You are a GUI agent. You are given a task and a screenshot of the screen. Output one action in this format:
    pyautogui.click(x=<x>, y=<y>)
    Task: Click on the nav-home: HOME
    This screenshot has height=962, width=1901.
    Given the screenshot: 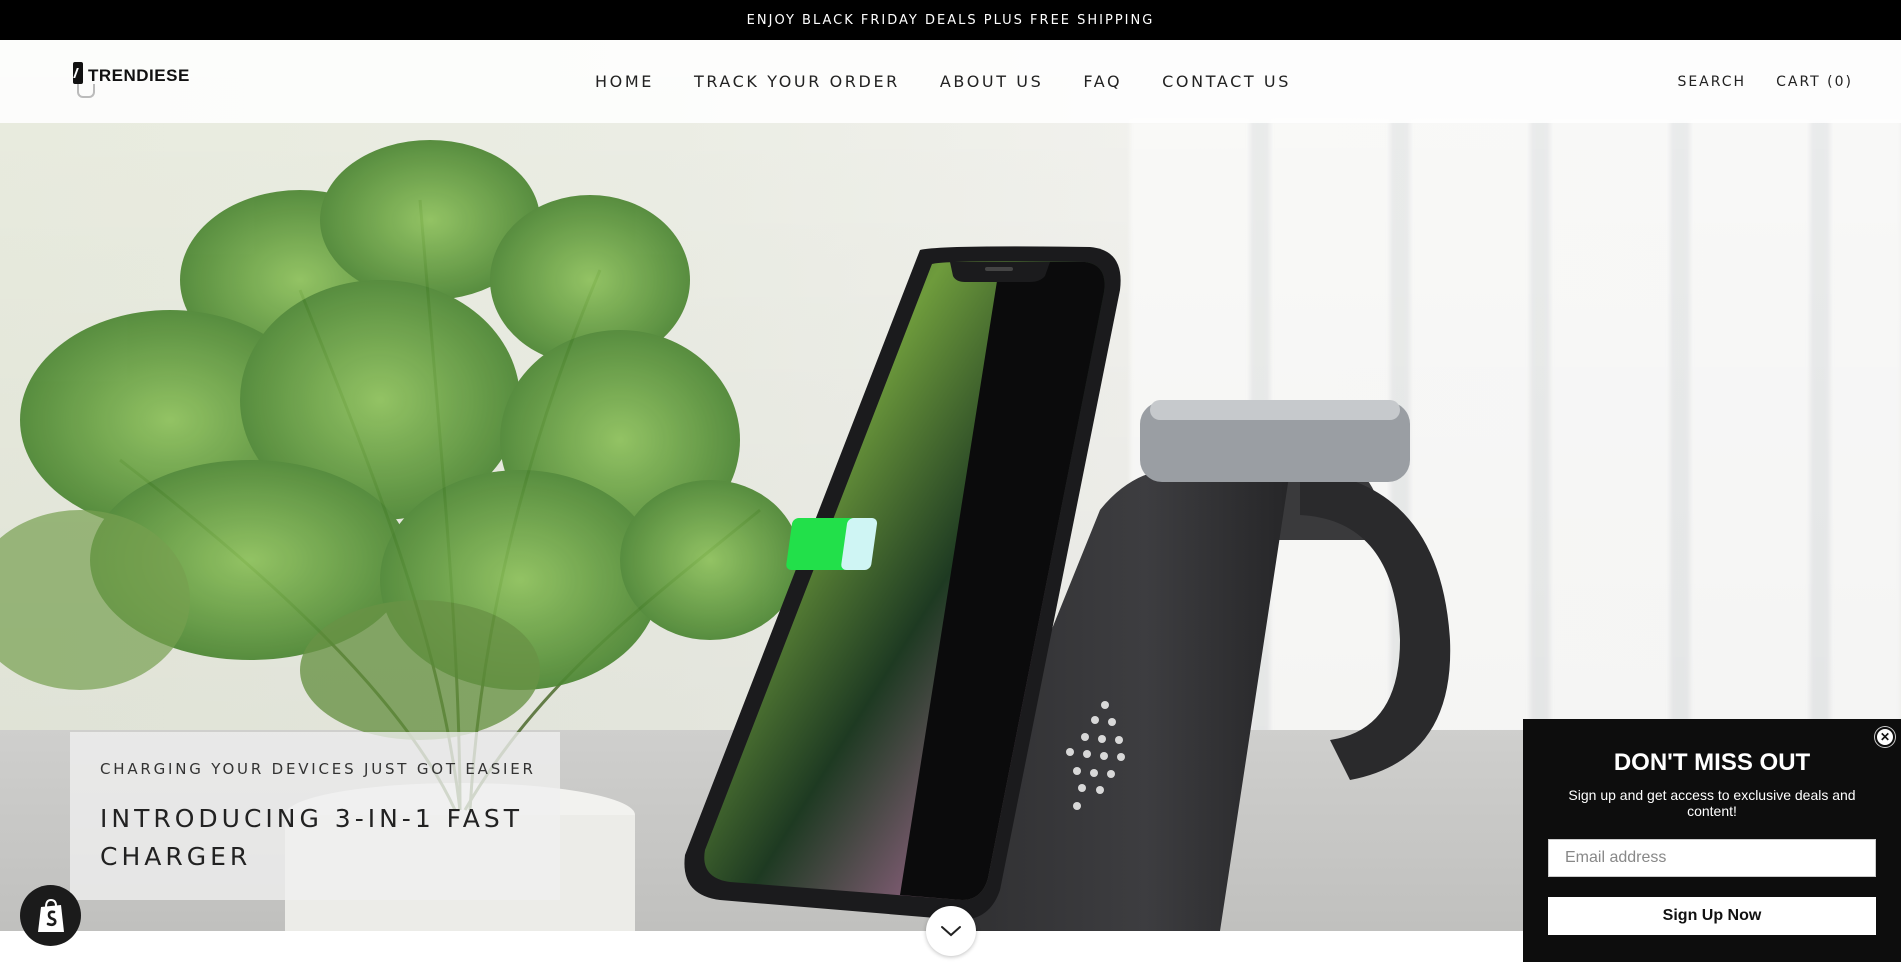 What is the action you would take?
    pyautogui.click(x=624, y=81)
    